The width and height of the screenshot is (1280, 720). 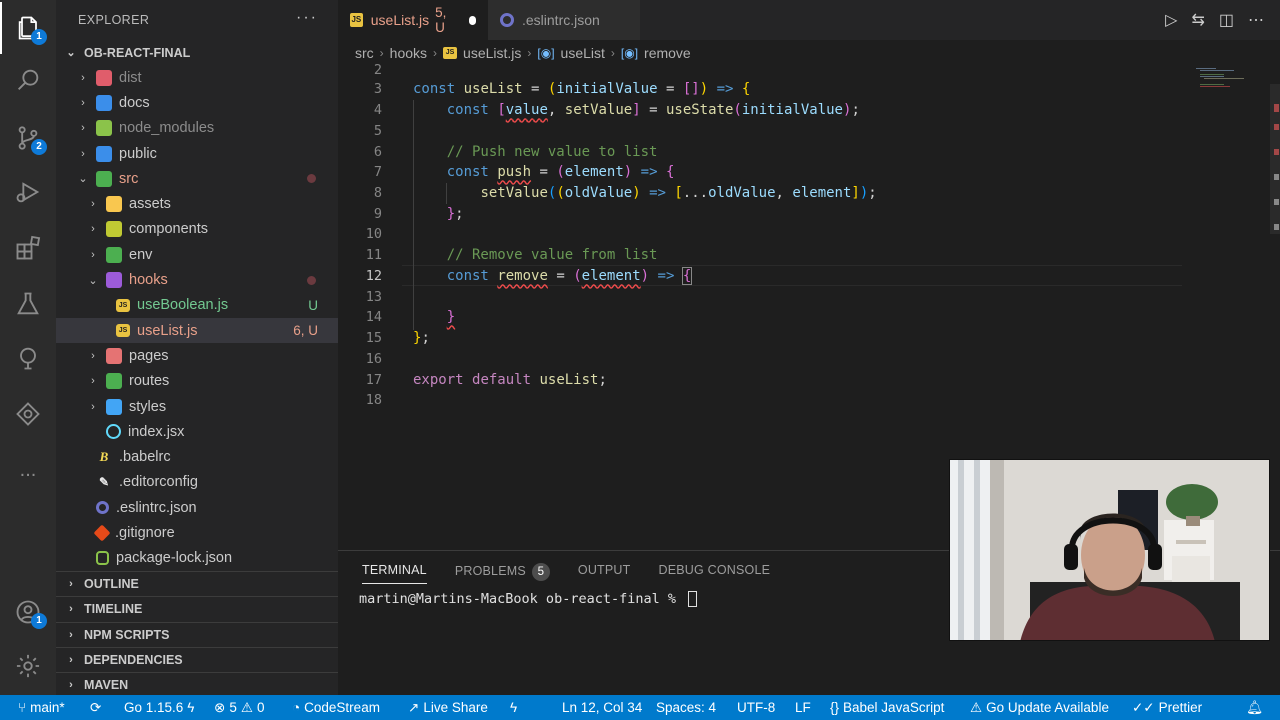 What do you see at coordinates (408, 53) in the screenshot?
I see `breadcrumb-hooks: hooks` at bounding box center [408, 53].